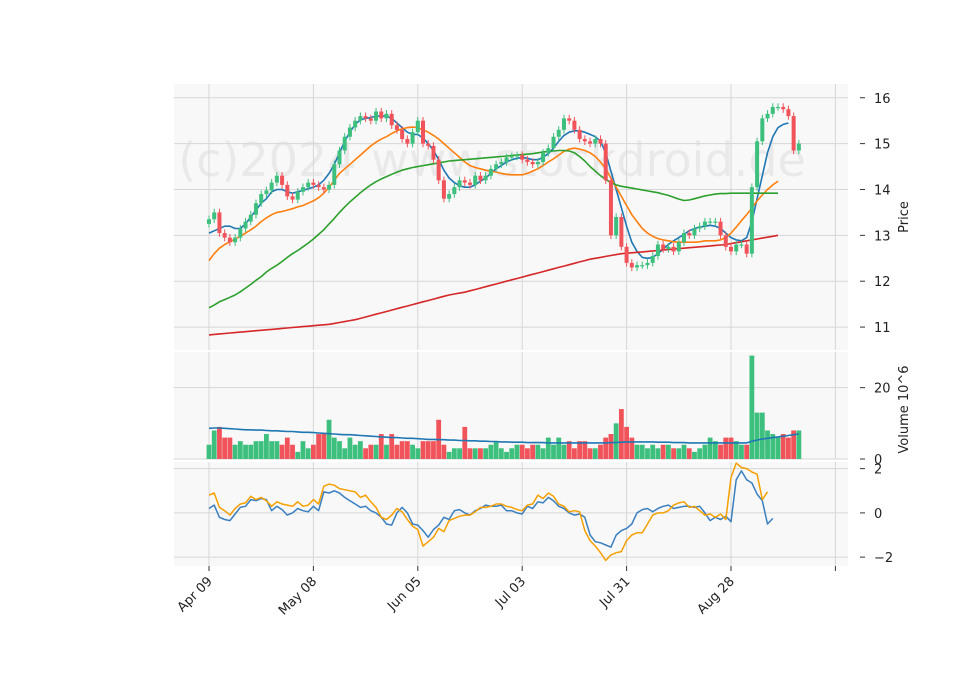  What do you see at coordinates (878, 470) in the screenshot?
I see `osc-y-tick-label: 2` at bounding box center [878, 470].